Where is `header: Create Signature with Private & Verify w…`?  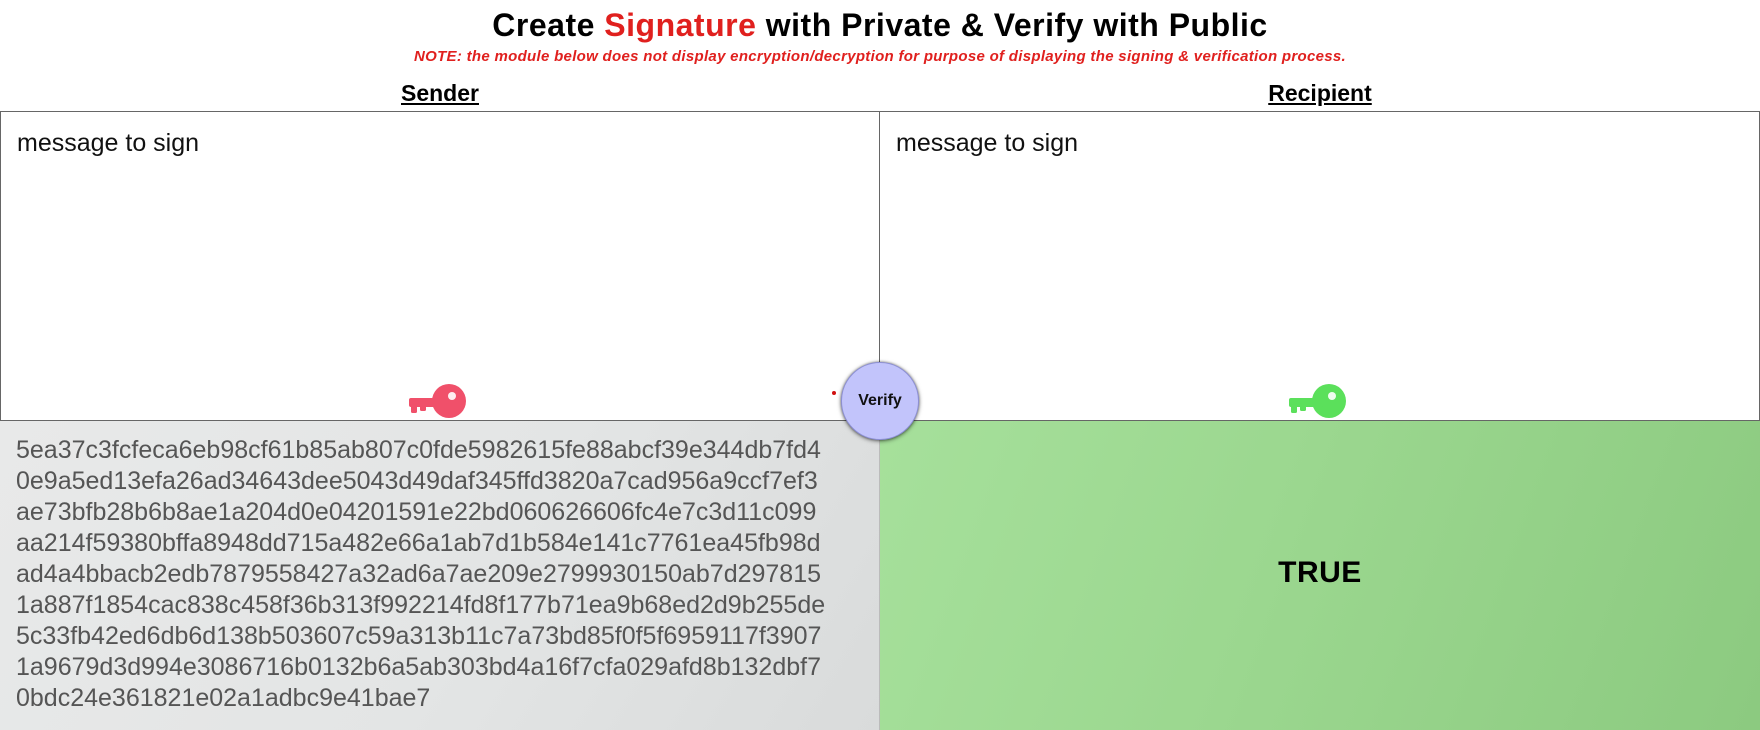 header: Create Signature with Private & Verify w… is located at coordinates (880, 33).